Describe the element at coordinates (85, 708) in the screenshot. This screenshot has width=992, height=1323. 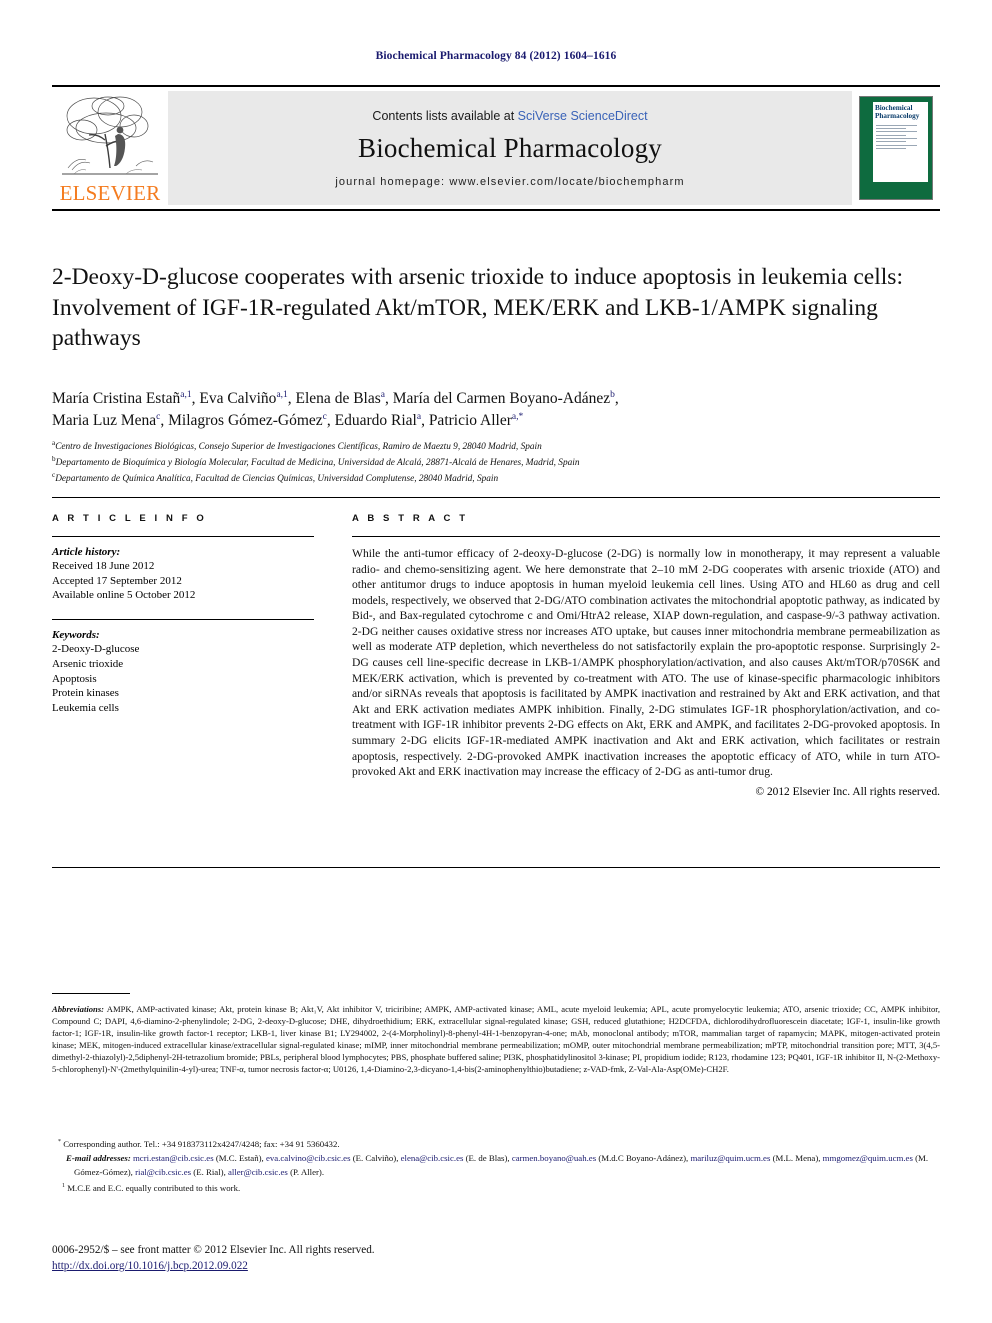
I see `keyword-item: Leukemia cells` at that location.